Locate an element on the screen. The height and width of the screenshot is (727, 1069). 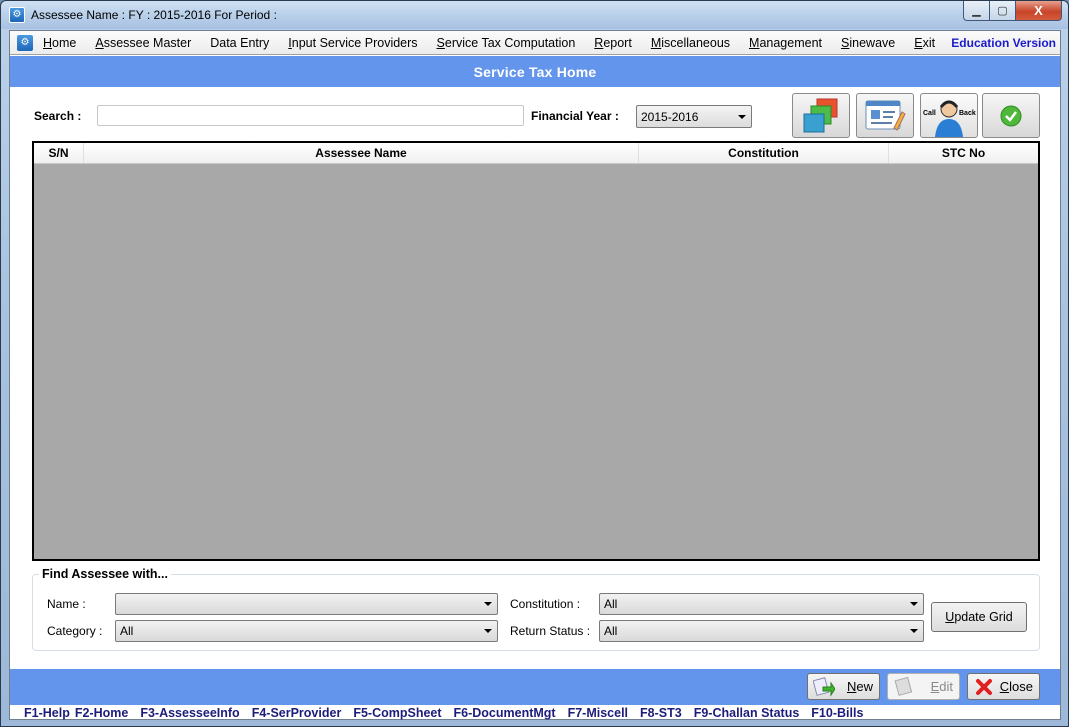
new-mnemonic: N is located at coordinates (851, 686).